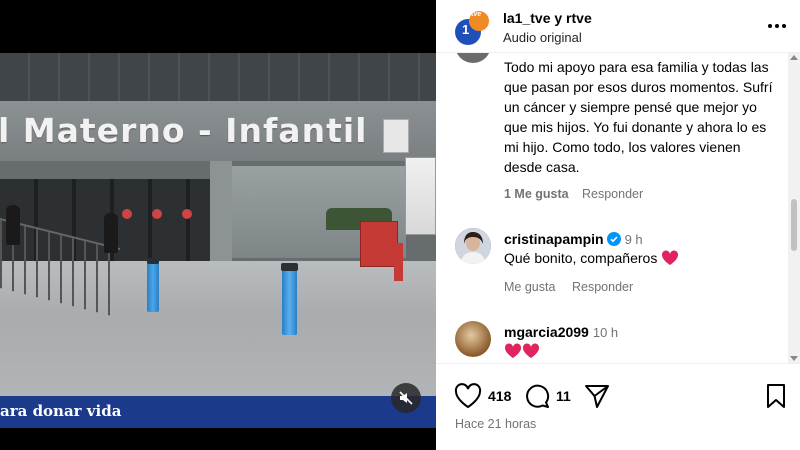 This screenshot has width=800, height=450. I want to click on action-bar: 418 11 Hace 21 horas, so click(618, 406).